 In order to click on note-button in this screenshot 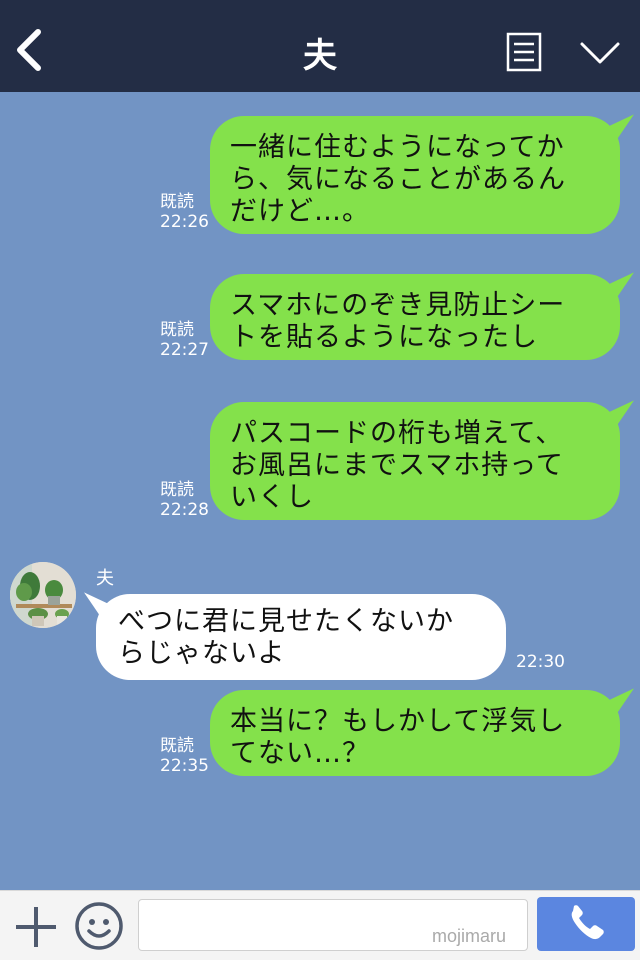, I will do `click(524, 52)`.